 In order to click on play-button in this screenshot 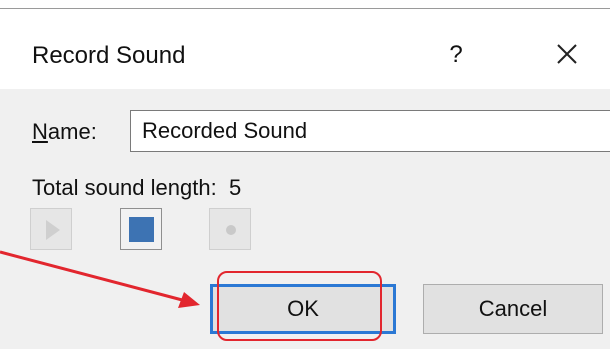, I will do `click(51, 229)`.